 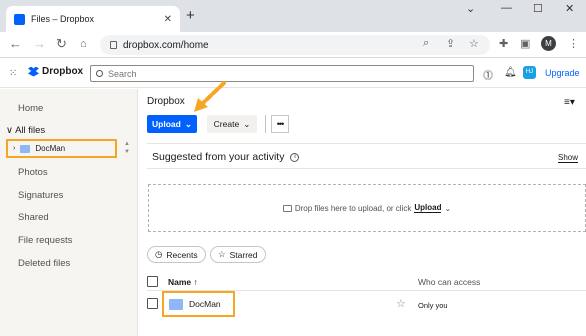 I want to click on browser-tab: Files – Dropbox ✕, so click(x=93, y=19).